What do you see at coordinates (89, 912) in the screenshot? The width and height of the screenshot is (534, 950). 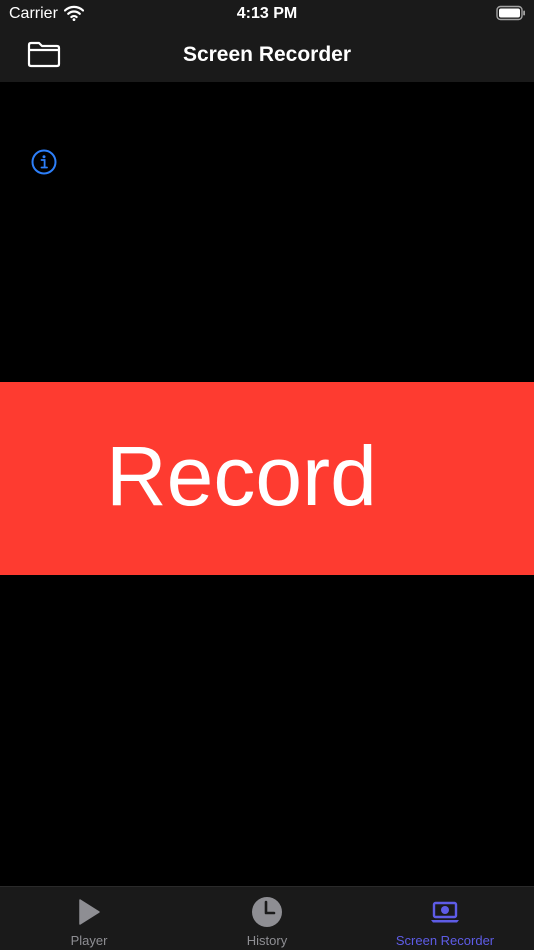 I see `play-icon` at bounding box center [89, 912].